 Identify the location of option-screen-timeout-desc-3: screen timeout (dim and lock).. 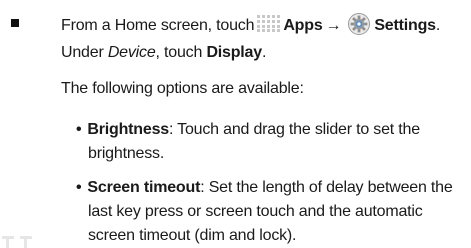
(192, 235).